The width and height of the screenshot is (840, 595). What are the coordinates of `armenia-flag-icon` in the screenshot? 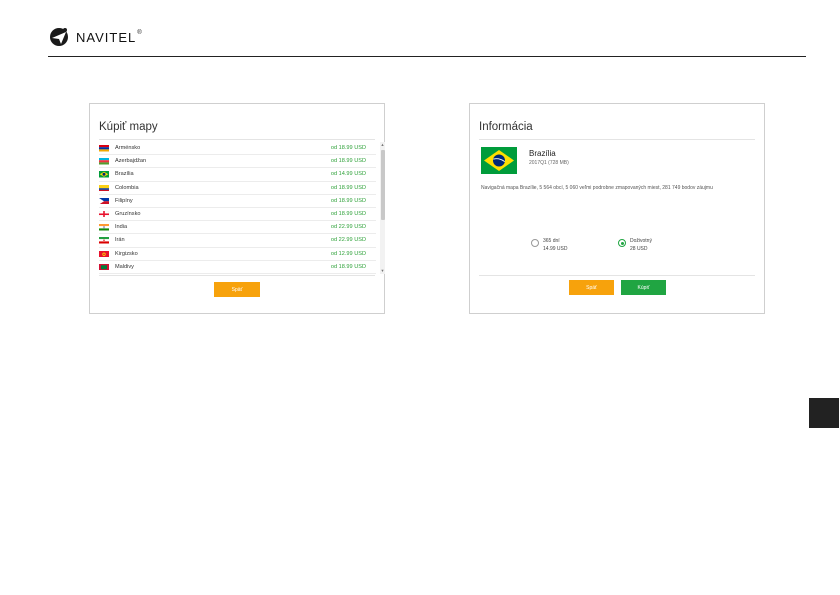 It's located at (104, 148).